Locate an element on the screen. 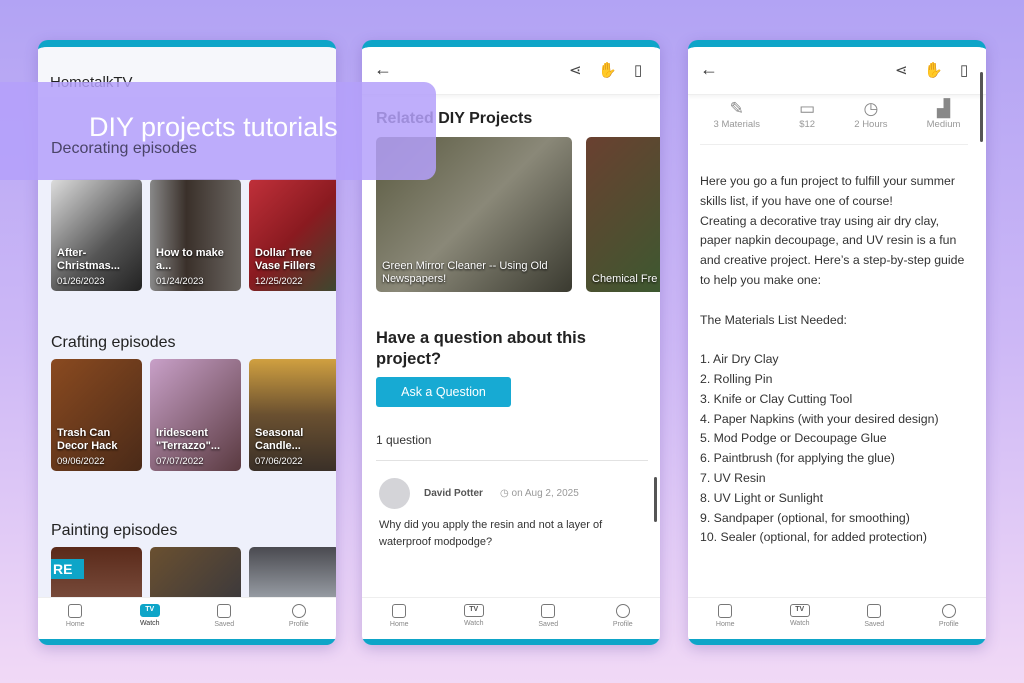 The width and height of the screenshot is (1024, 683). ask-question-button: Ask a Question is located at coordinates (443, 392).